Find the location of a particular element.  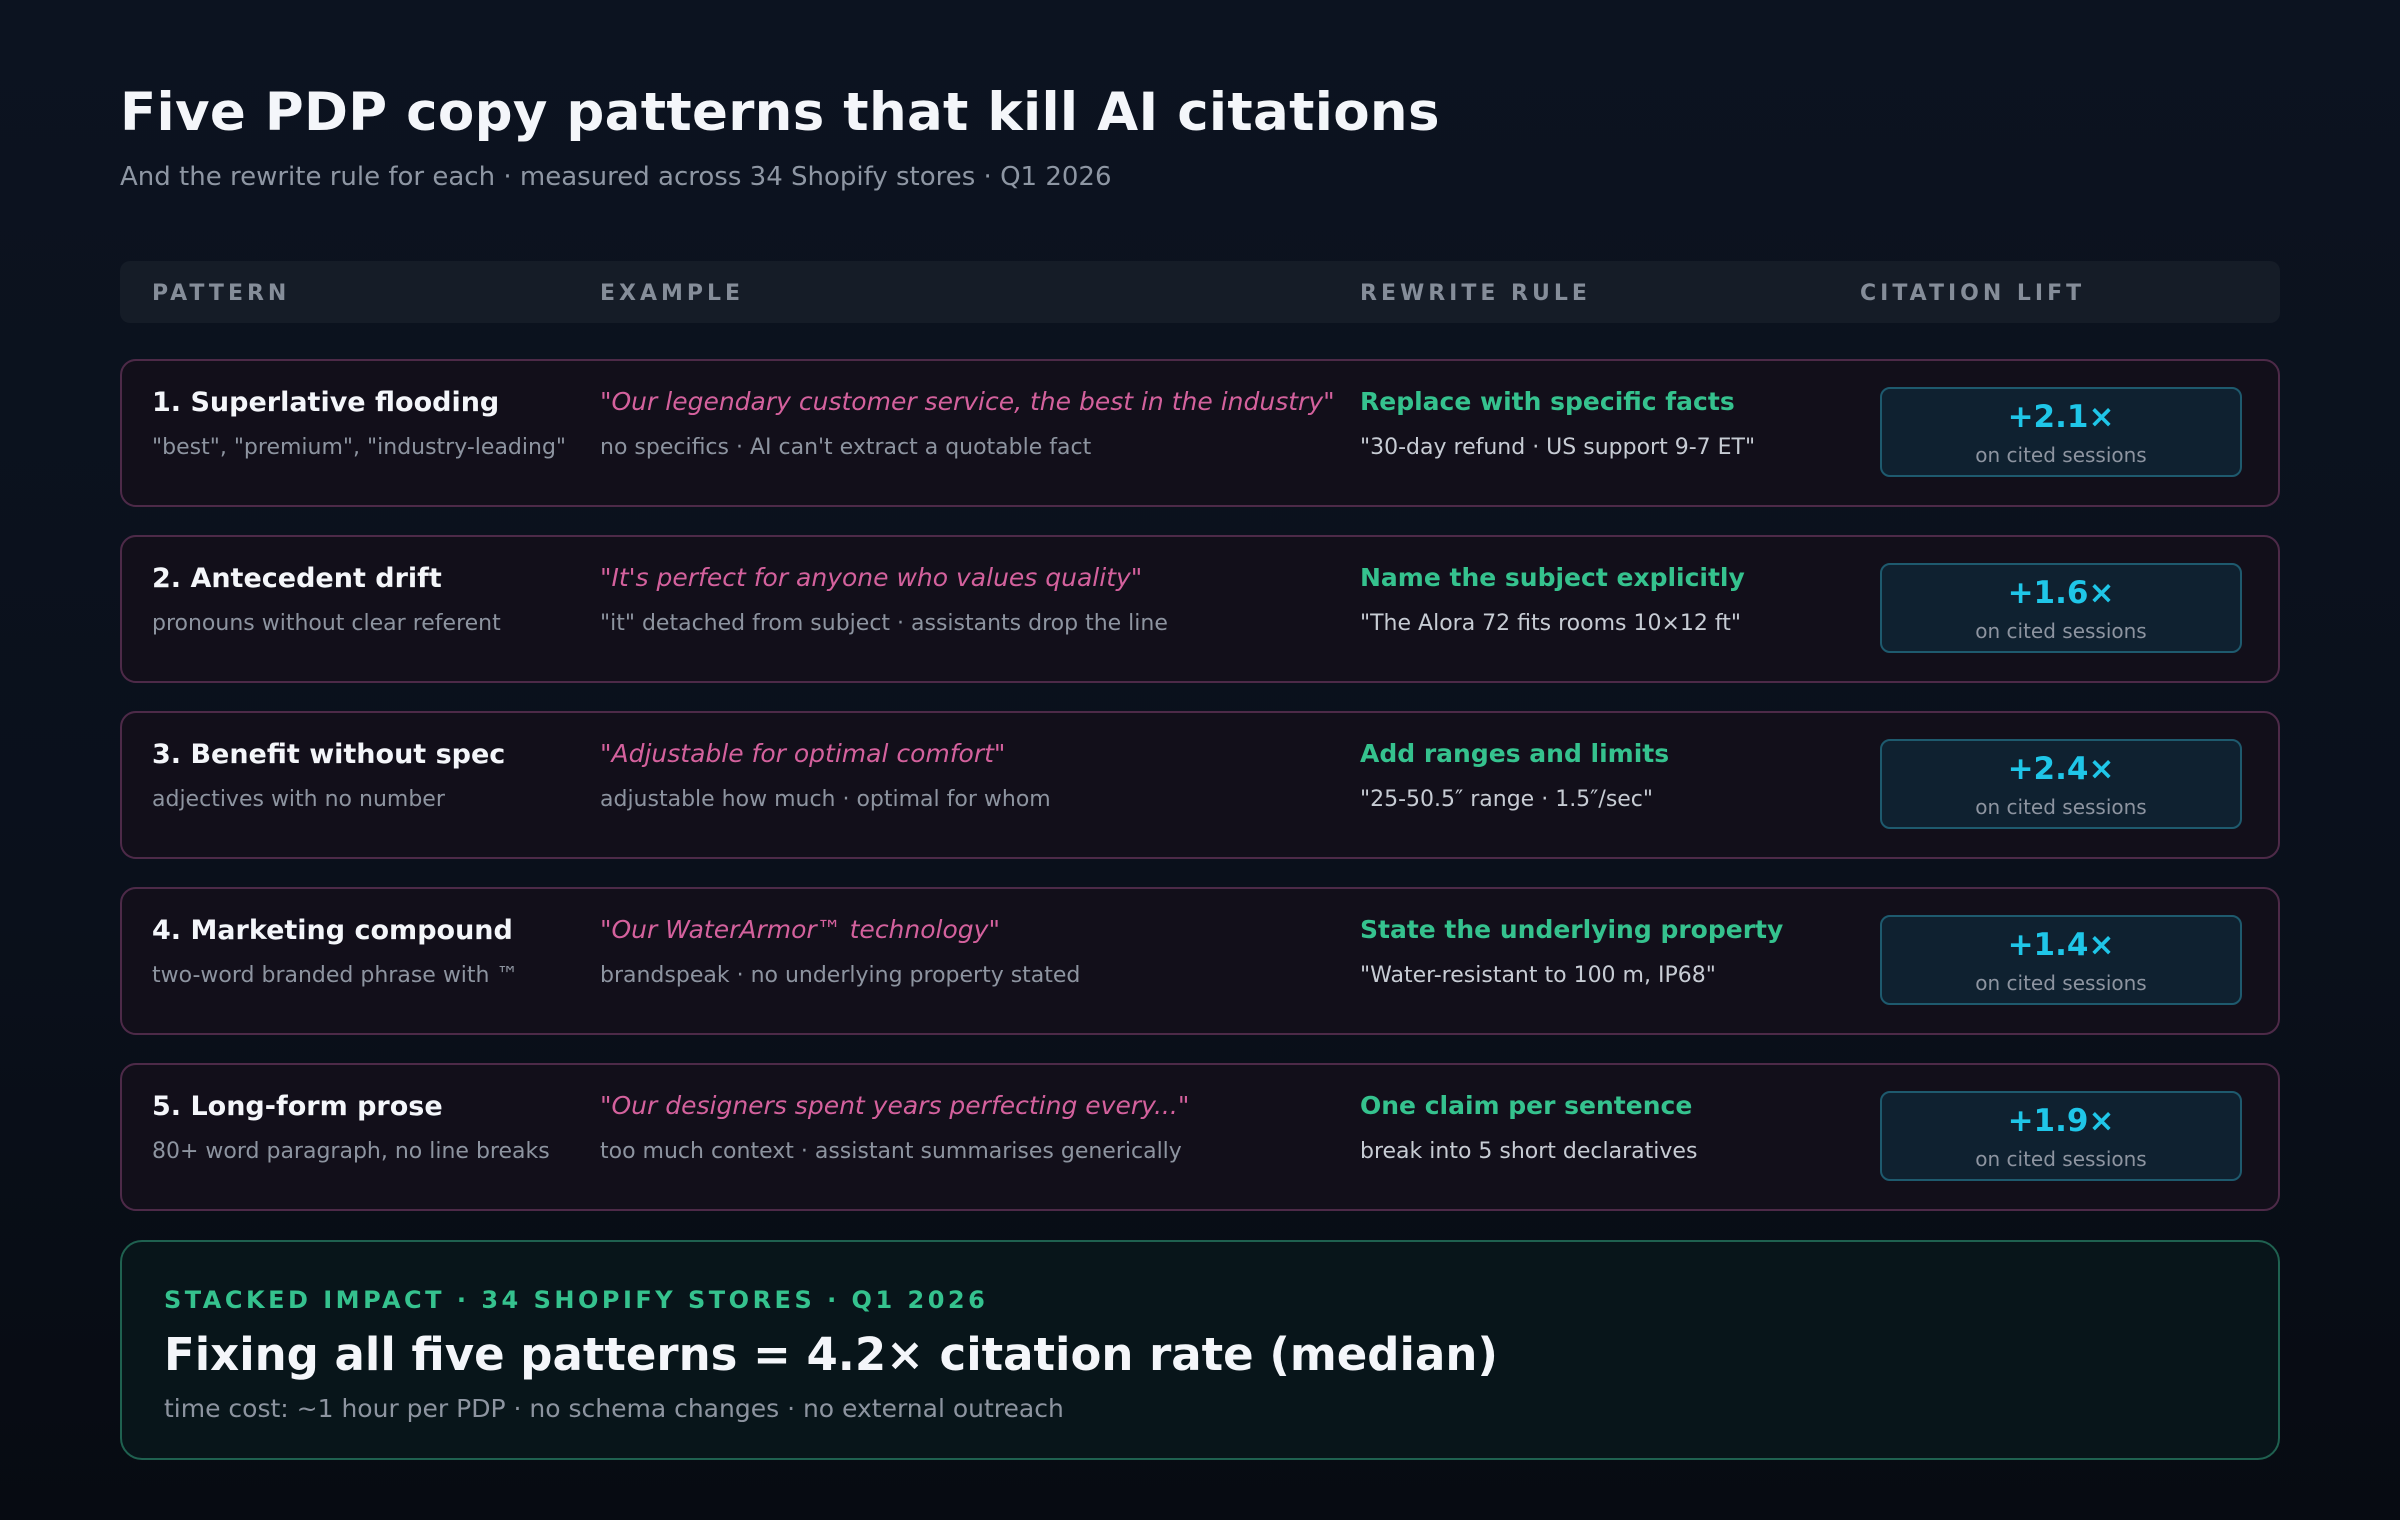

pattern-description: "best", "premium", "industry-leading" is located at coordinates (359, 447).